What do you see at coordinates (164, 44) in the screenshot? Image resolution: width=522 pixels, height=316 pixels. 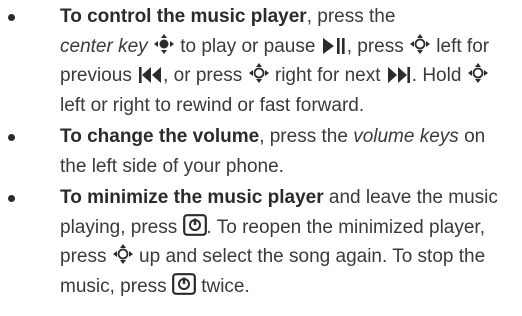 I see `center-key-icon` at bounding box center [164, 44].